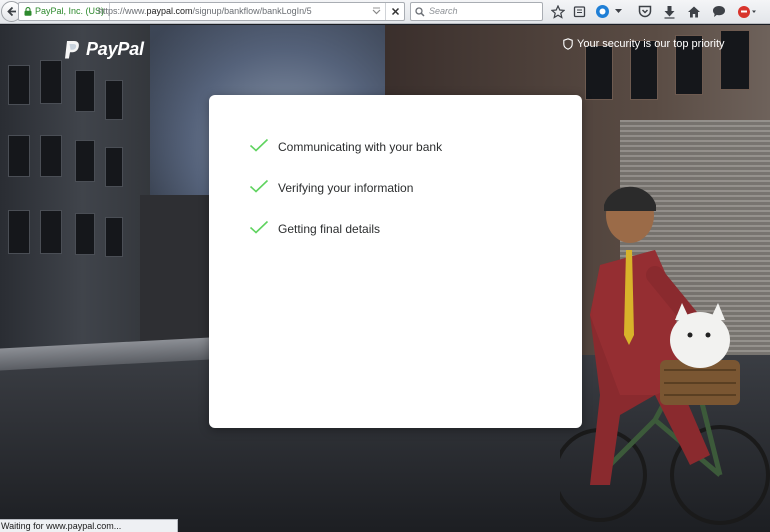 Image resolution: width=770 pixels, height=532 pixels. What do you see at coordinates (122, 11) in the screenshot?
I see `url-prefix: https://www.` at bounding box center [122, 11].